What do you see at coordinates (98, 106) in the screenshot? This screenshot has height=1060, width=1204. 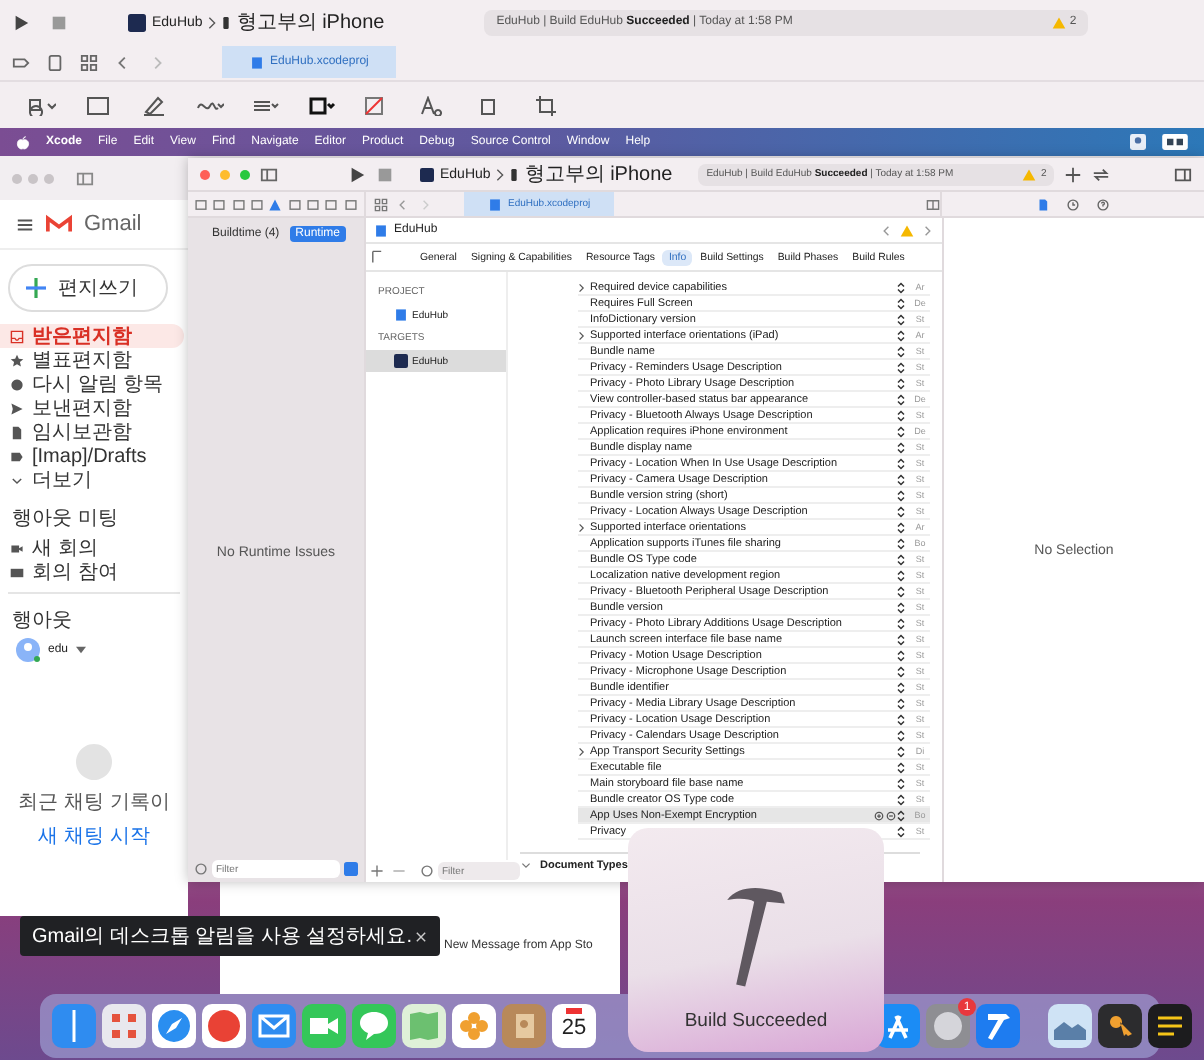 I see `text-box-icon` at bounding box center [98, 106].